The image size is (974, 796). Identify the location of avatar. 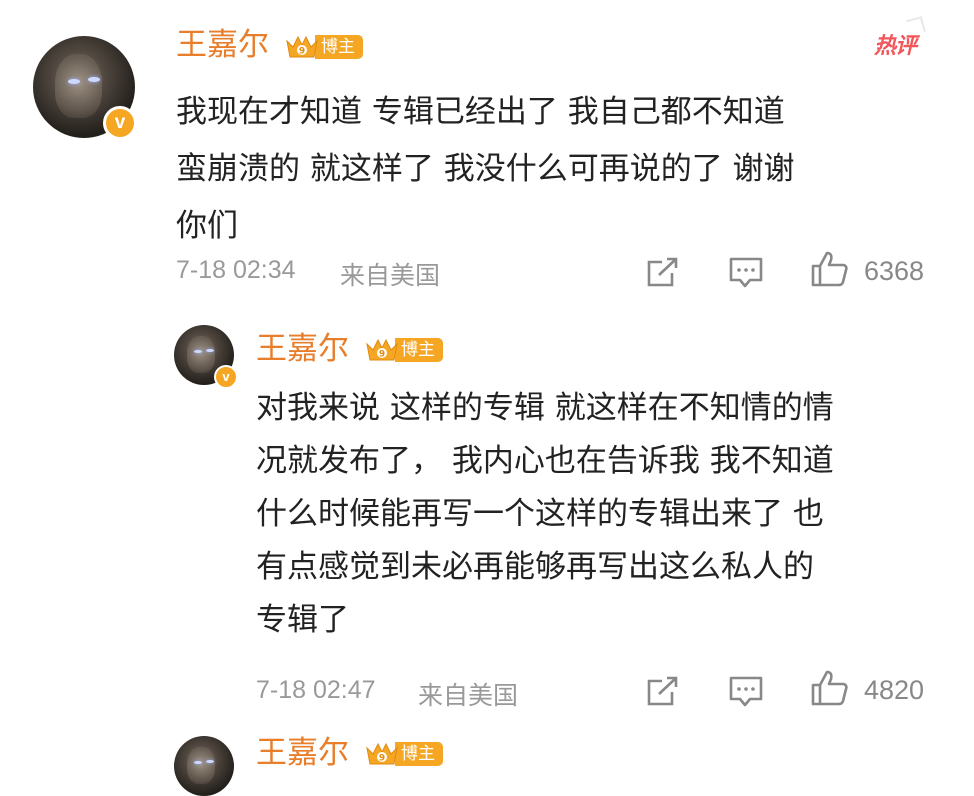
(204, 766).